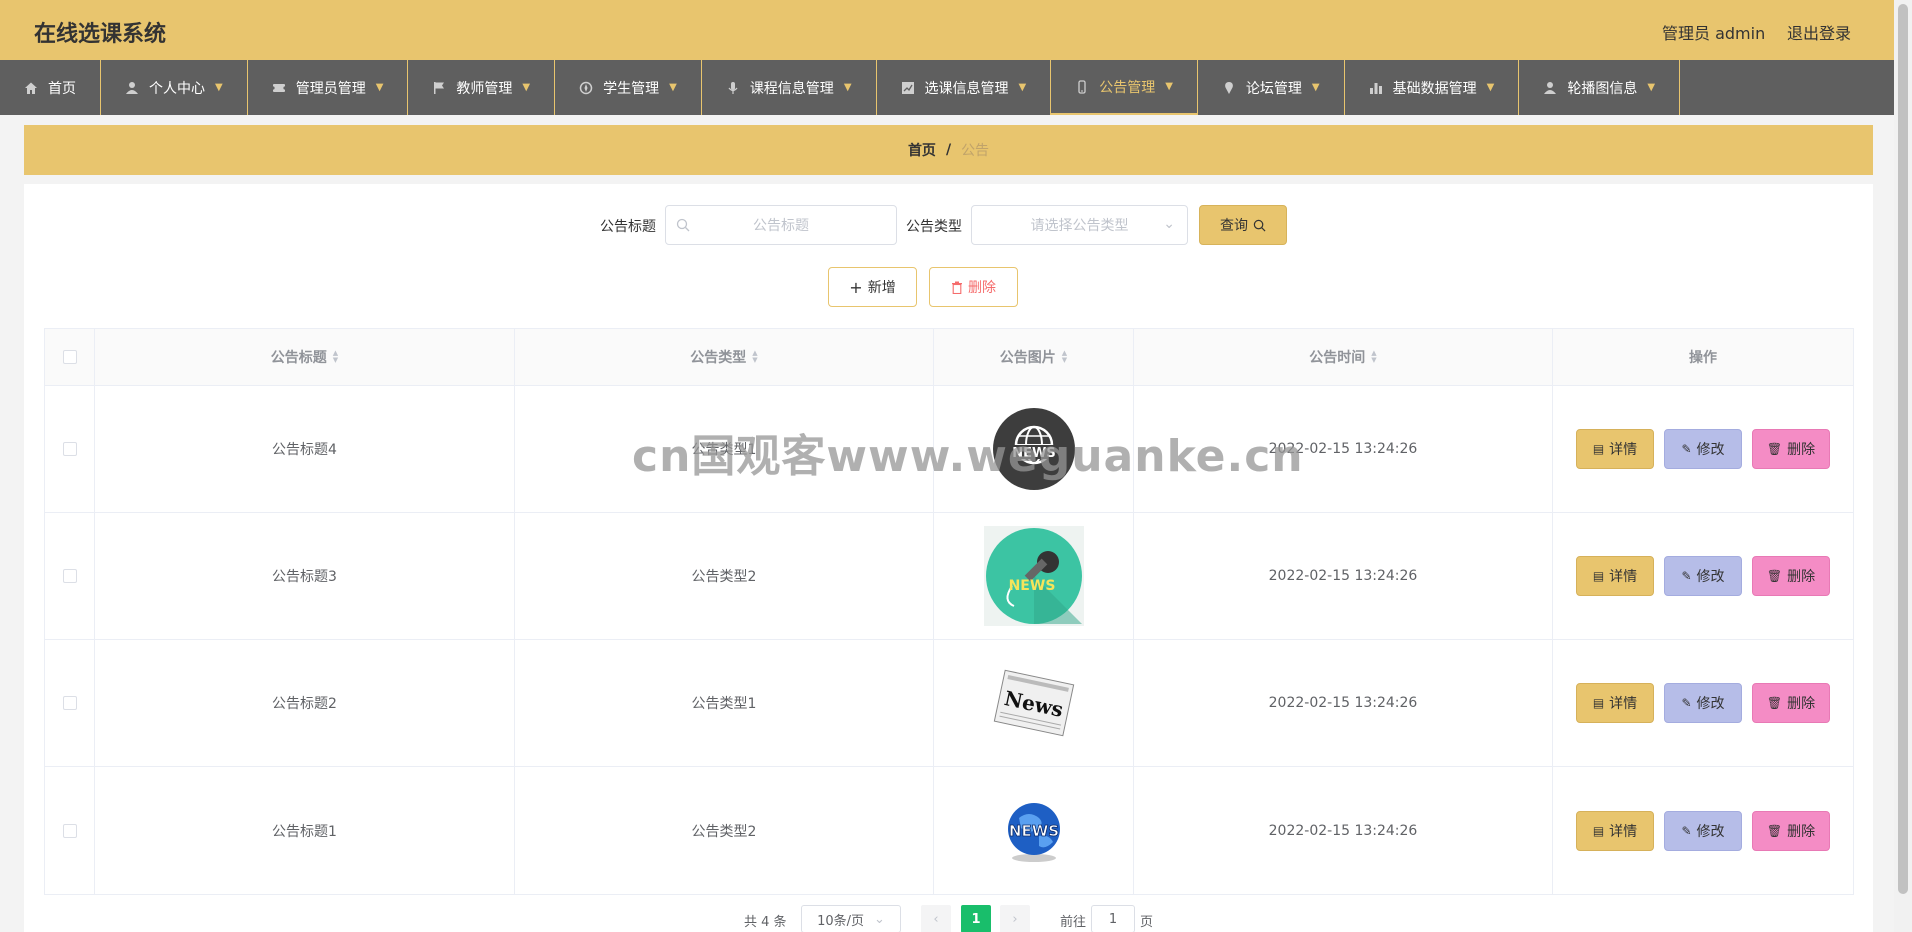 The image size is (1912, 932). I want to click on nav-label: 首页, so click(62, 88).